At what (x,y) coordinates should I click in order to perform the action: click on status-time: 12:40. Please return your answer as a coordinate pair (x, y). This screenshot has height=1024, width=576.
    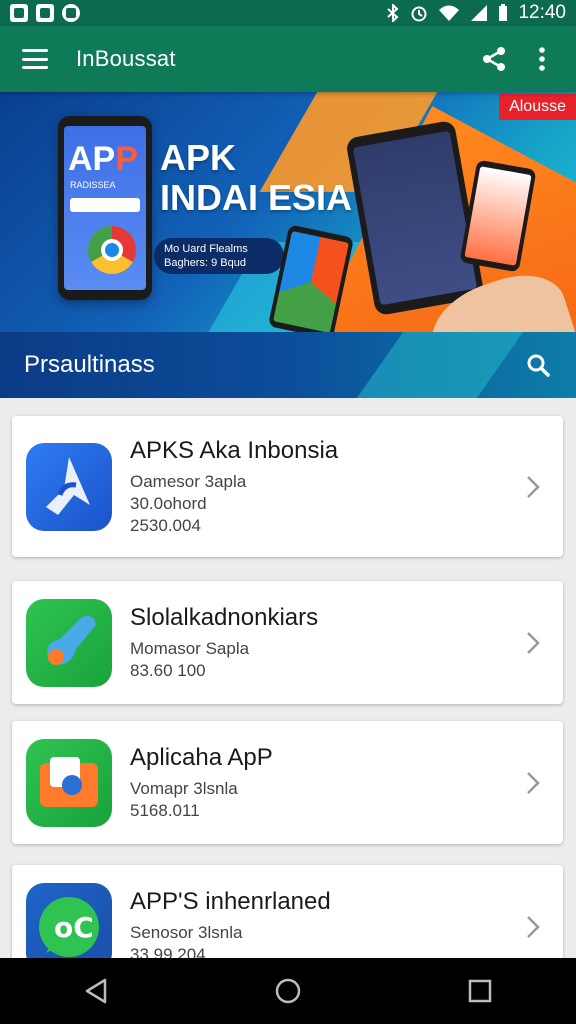
    Looking at the image, I should click on (542, 12).